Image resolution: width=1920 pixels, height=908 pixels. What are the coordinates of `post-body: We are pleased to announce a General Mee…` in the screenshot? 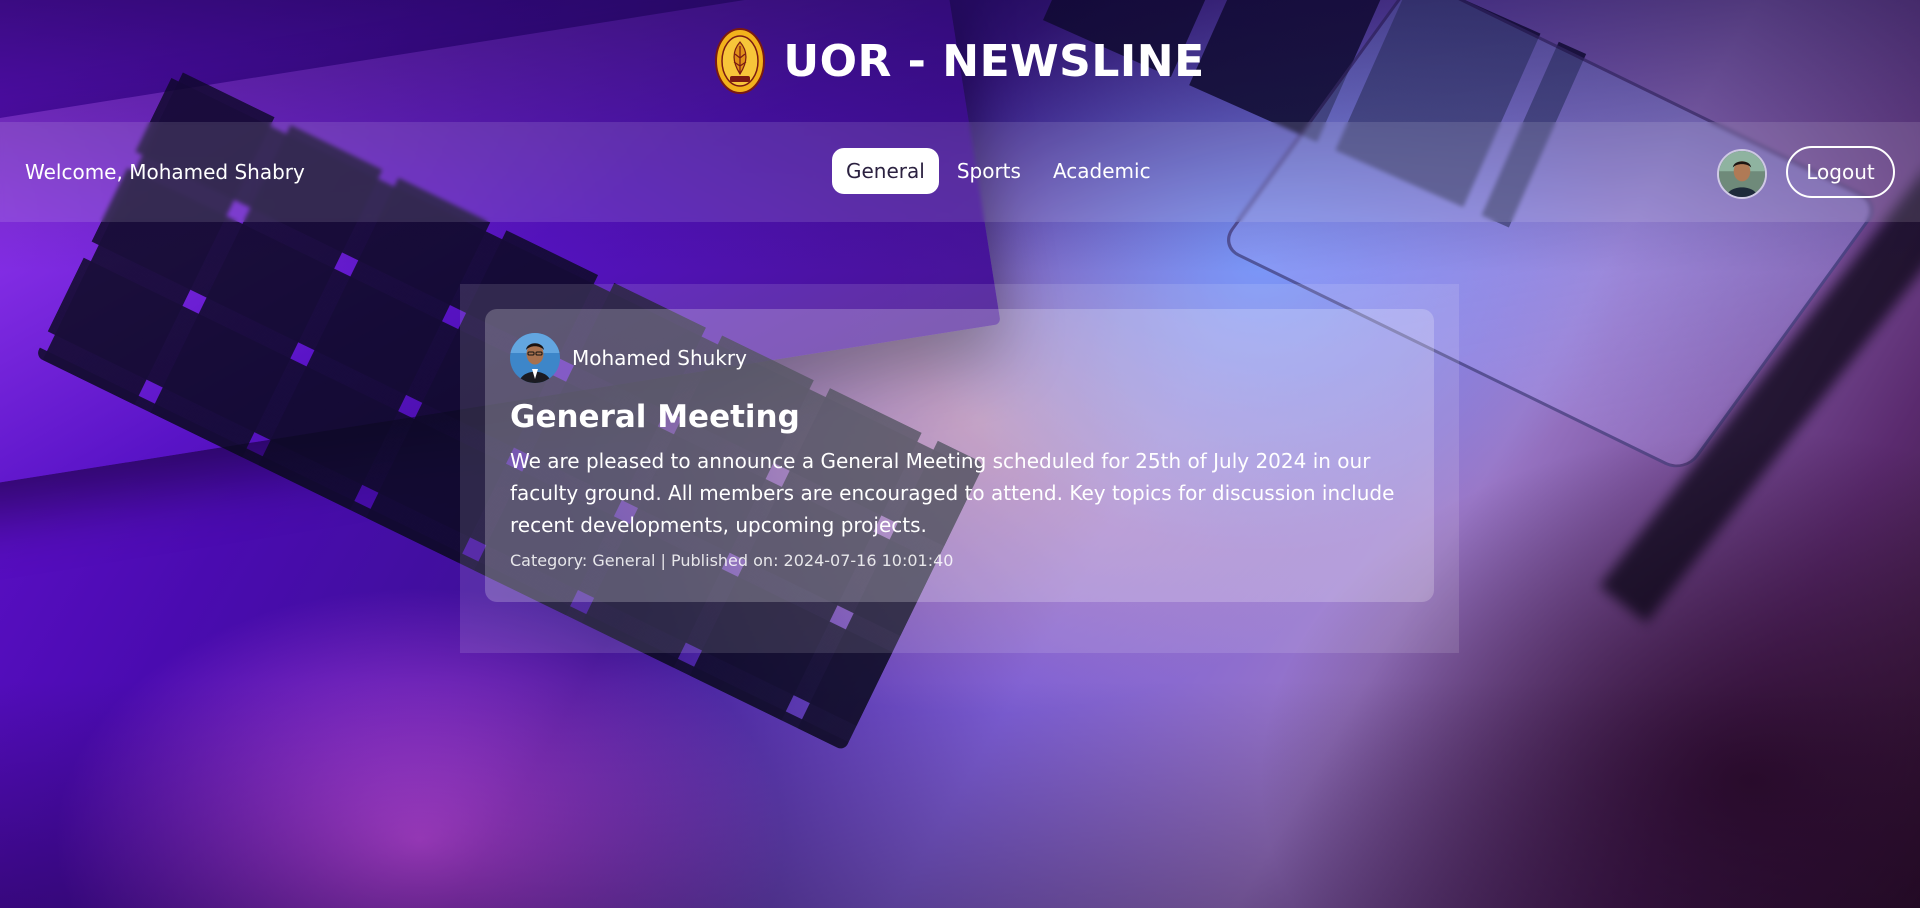 It's located at (952, 493).